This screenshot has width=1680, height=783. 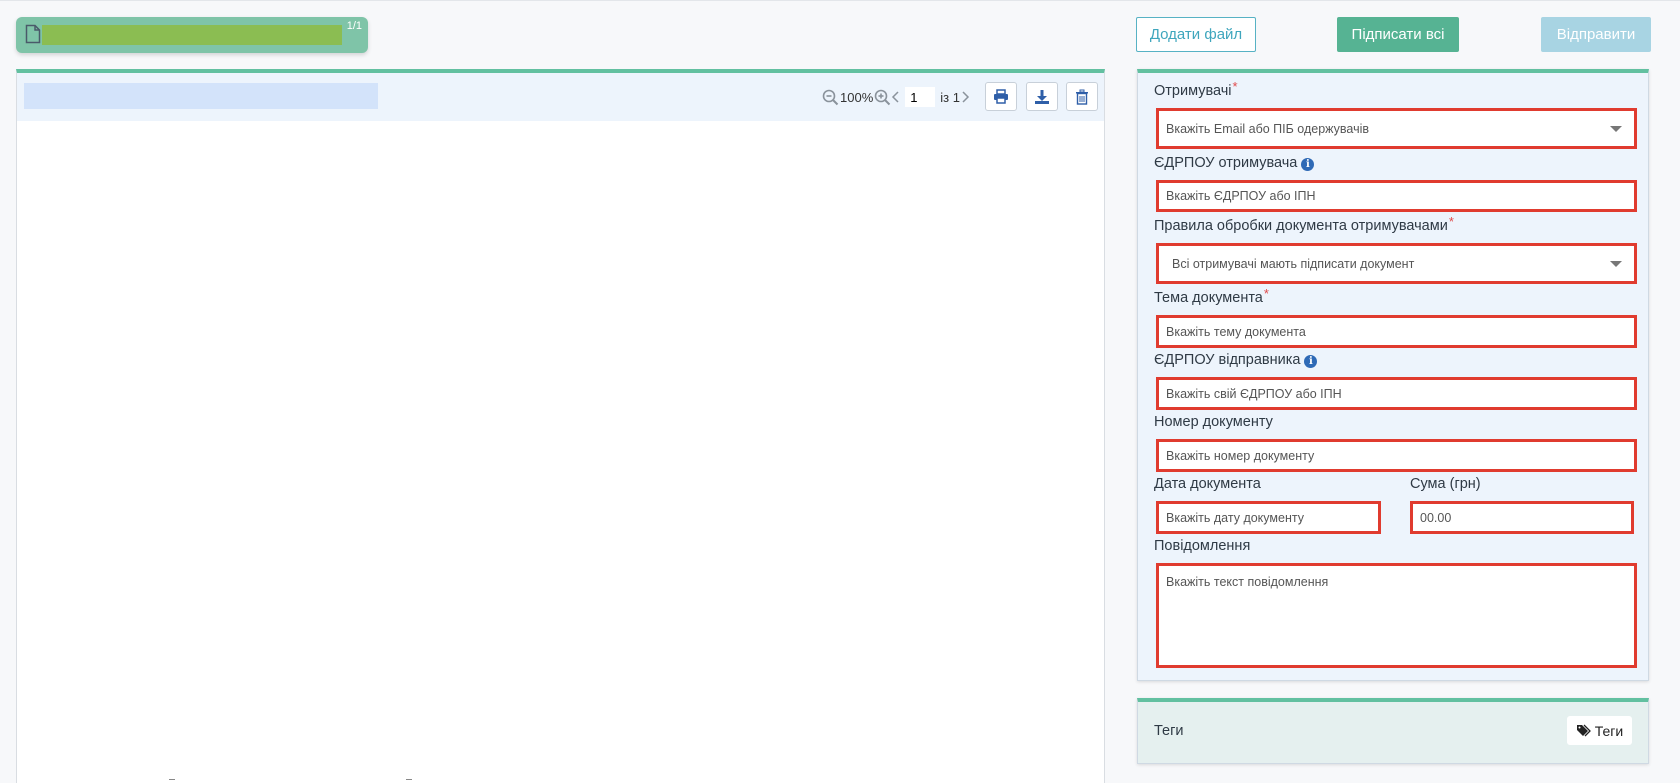 I want to click on viewer-toolbar: 100% із 1, so click(x=560, y=97).